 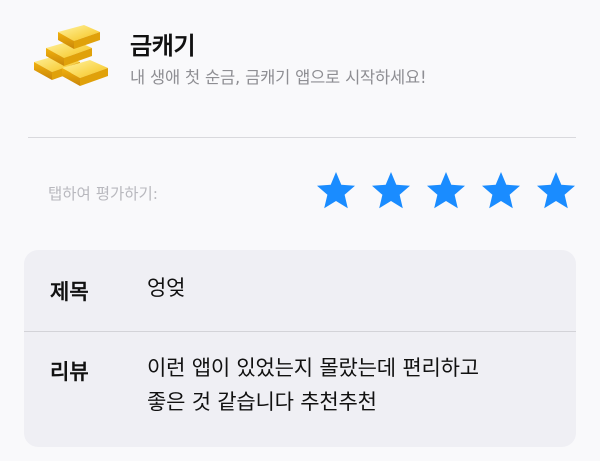 What do you see at coordinates (69, 292) in the screenshot?
I see `title-label: 제목` at bounding box center [69, 292].